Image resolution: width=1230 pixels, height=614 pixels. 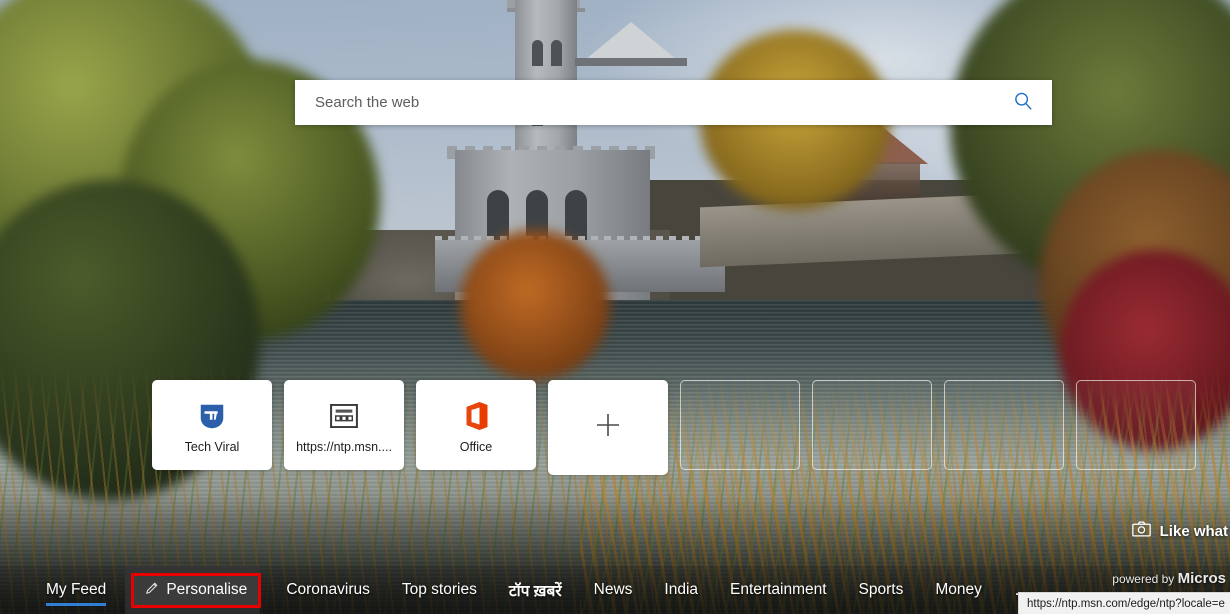 I want to click on nav-label: My Feed, so click(x=76, y=589).